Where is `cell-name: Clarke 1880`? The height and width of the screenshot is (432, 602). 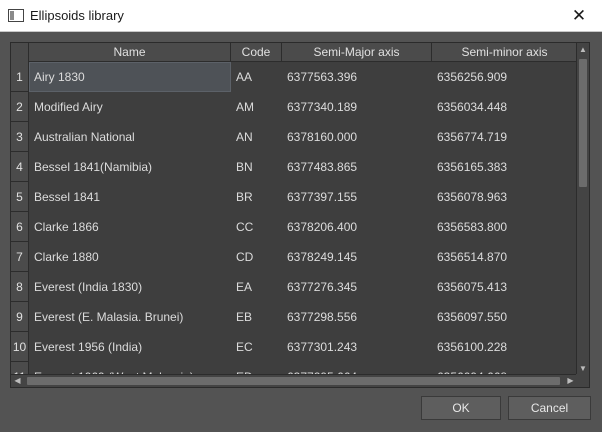
cell-name: Clarke 1880 is located at coordinates (130, 257).